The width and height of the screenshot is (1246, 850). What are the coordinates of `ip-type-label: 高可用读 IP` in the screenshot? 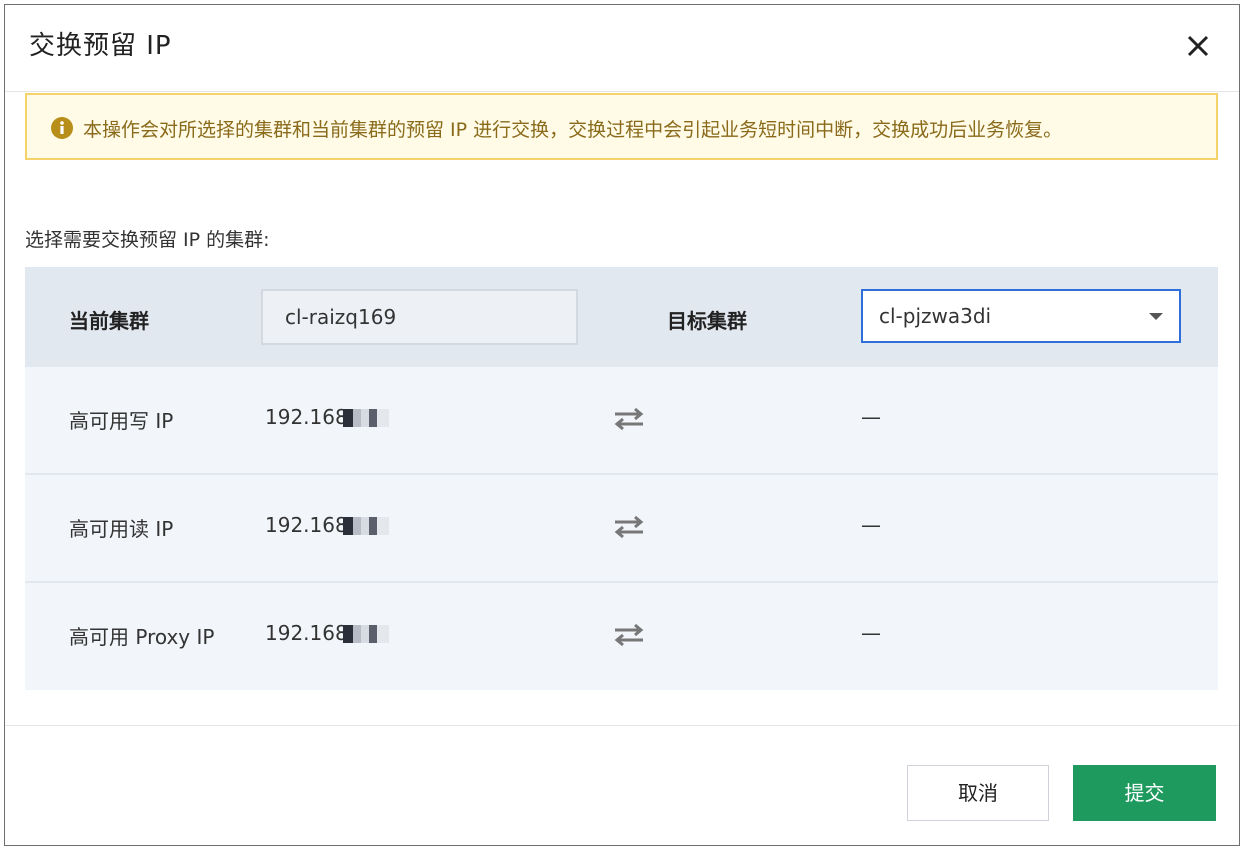 It's located at (121, 529).